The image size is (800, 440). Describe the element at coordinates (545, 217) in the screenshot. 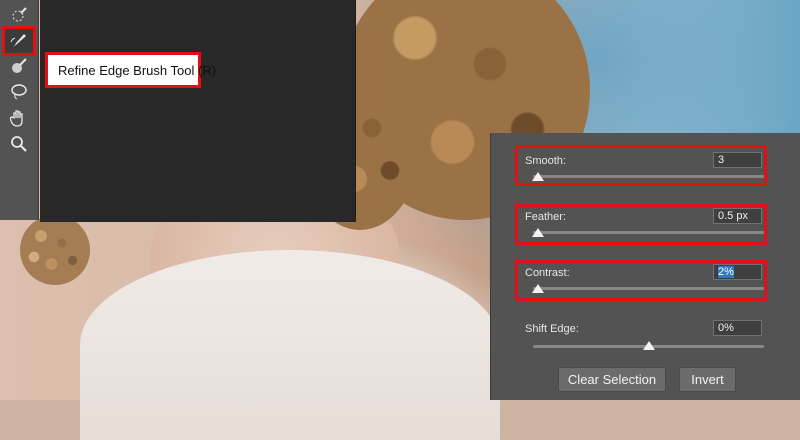

I see `feather-label: Feather:` at that location.